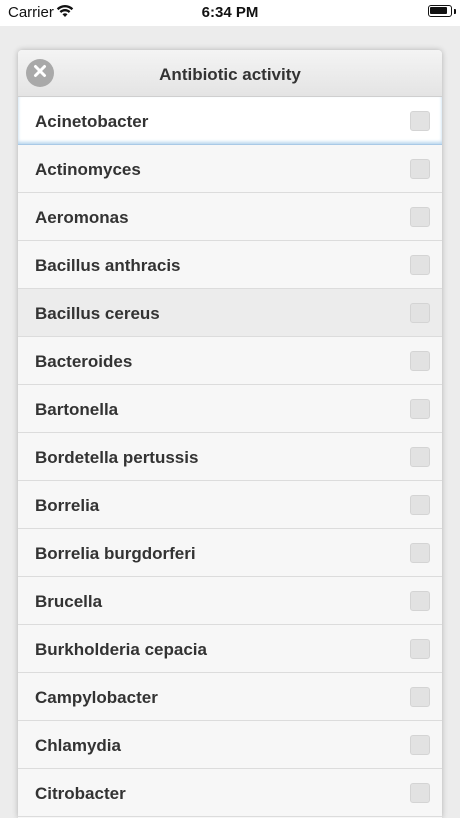  I want to click on battery-icon, so click(440, 11).